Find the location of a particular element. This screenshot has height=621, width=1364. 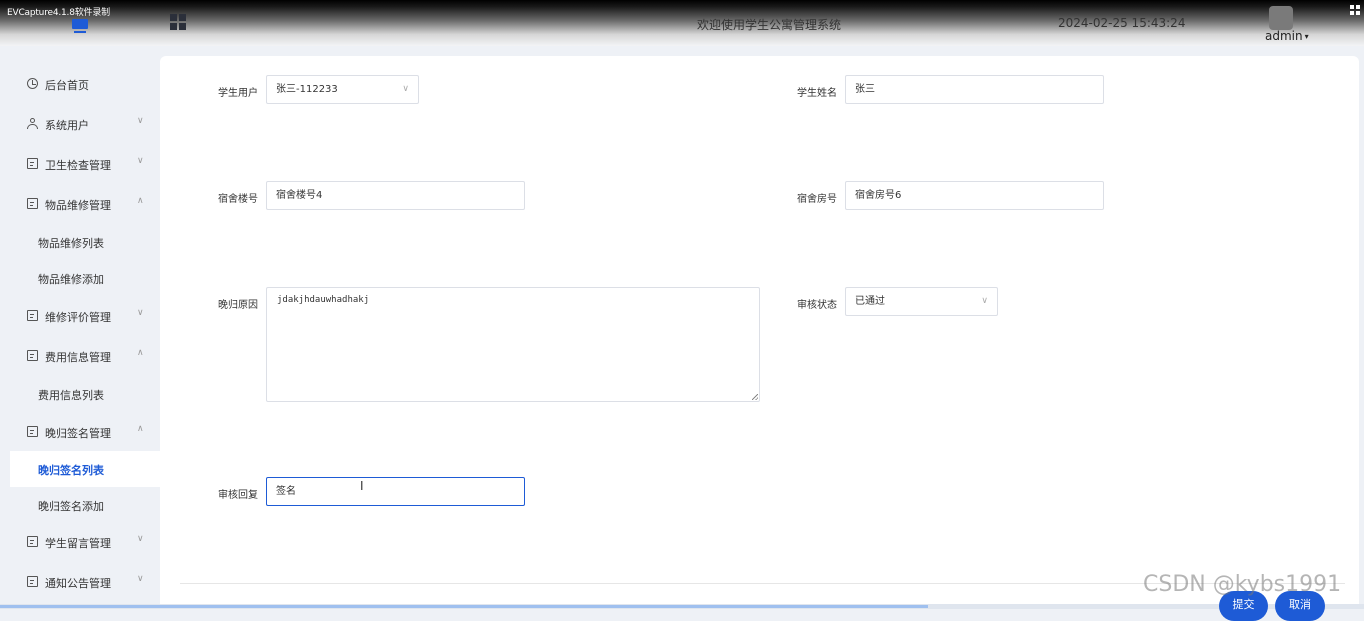

sidebar-item-repair: 物品维修管理 ∧ is located at coordinates (85, 204).